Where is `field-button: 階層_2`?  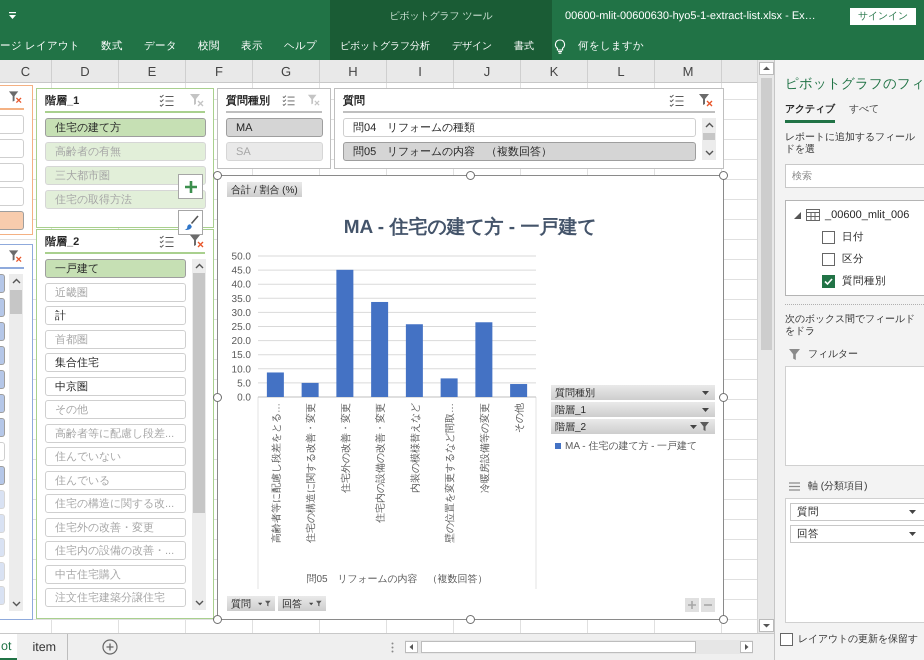
field-button: 階層_2 is located at coordinates (633, 426).